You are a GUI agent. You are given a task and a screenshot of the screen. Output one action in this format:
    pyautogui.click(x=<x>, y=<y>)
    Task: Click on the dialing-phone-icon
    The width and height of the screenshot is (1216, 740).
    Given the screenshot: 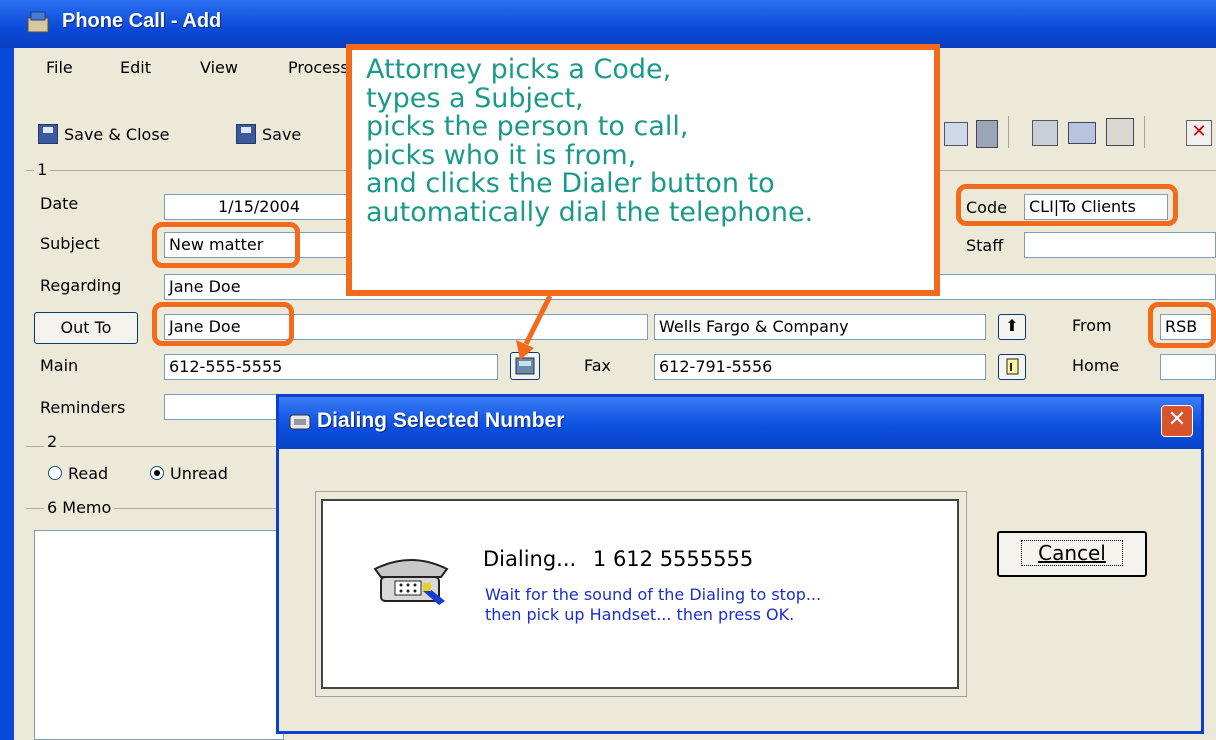 What is the action you would take?
    pyautogui.click(x=411, y=582)
    